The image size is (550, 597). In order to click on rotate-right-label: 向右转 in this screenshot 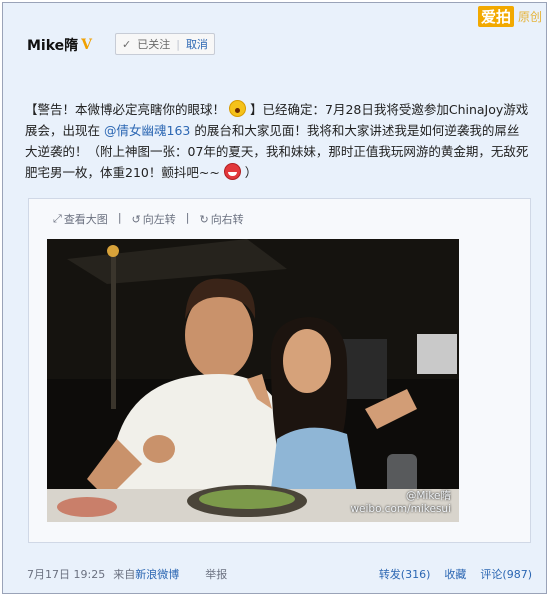, I will do `click(227, 219)`.